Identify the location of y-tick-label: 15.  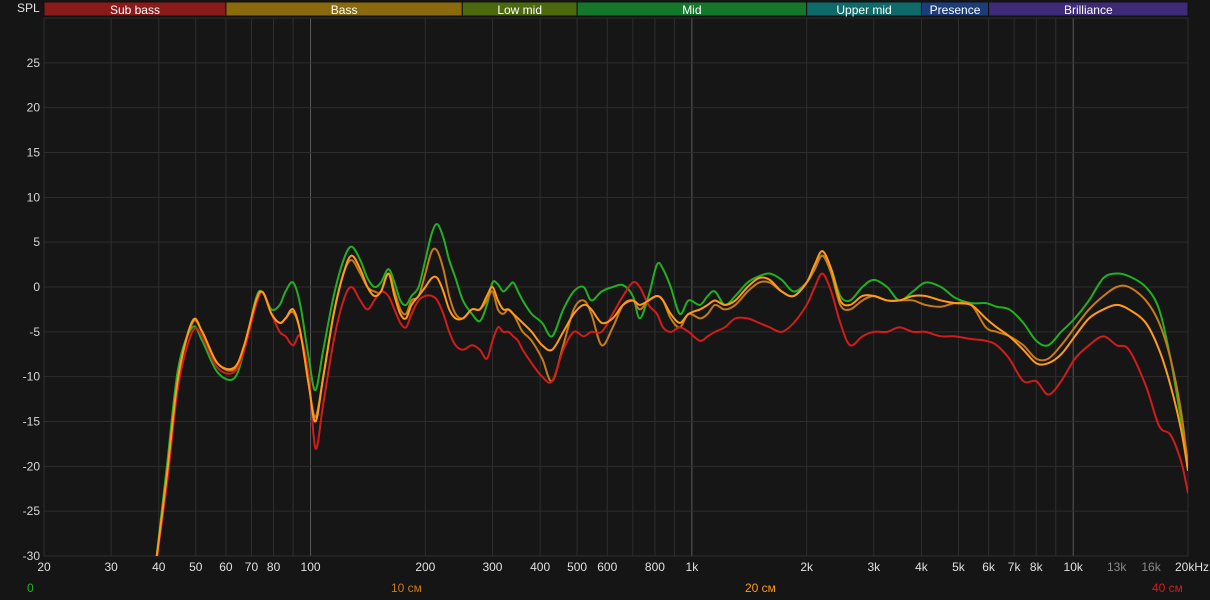
(34, 153).